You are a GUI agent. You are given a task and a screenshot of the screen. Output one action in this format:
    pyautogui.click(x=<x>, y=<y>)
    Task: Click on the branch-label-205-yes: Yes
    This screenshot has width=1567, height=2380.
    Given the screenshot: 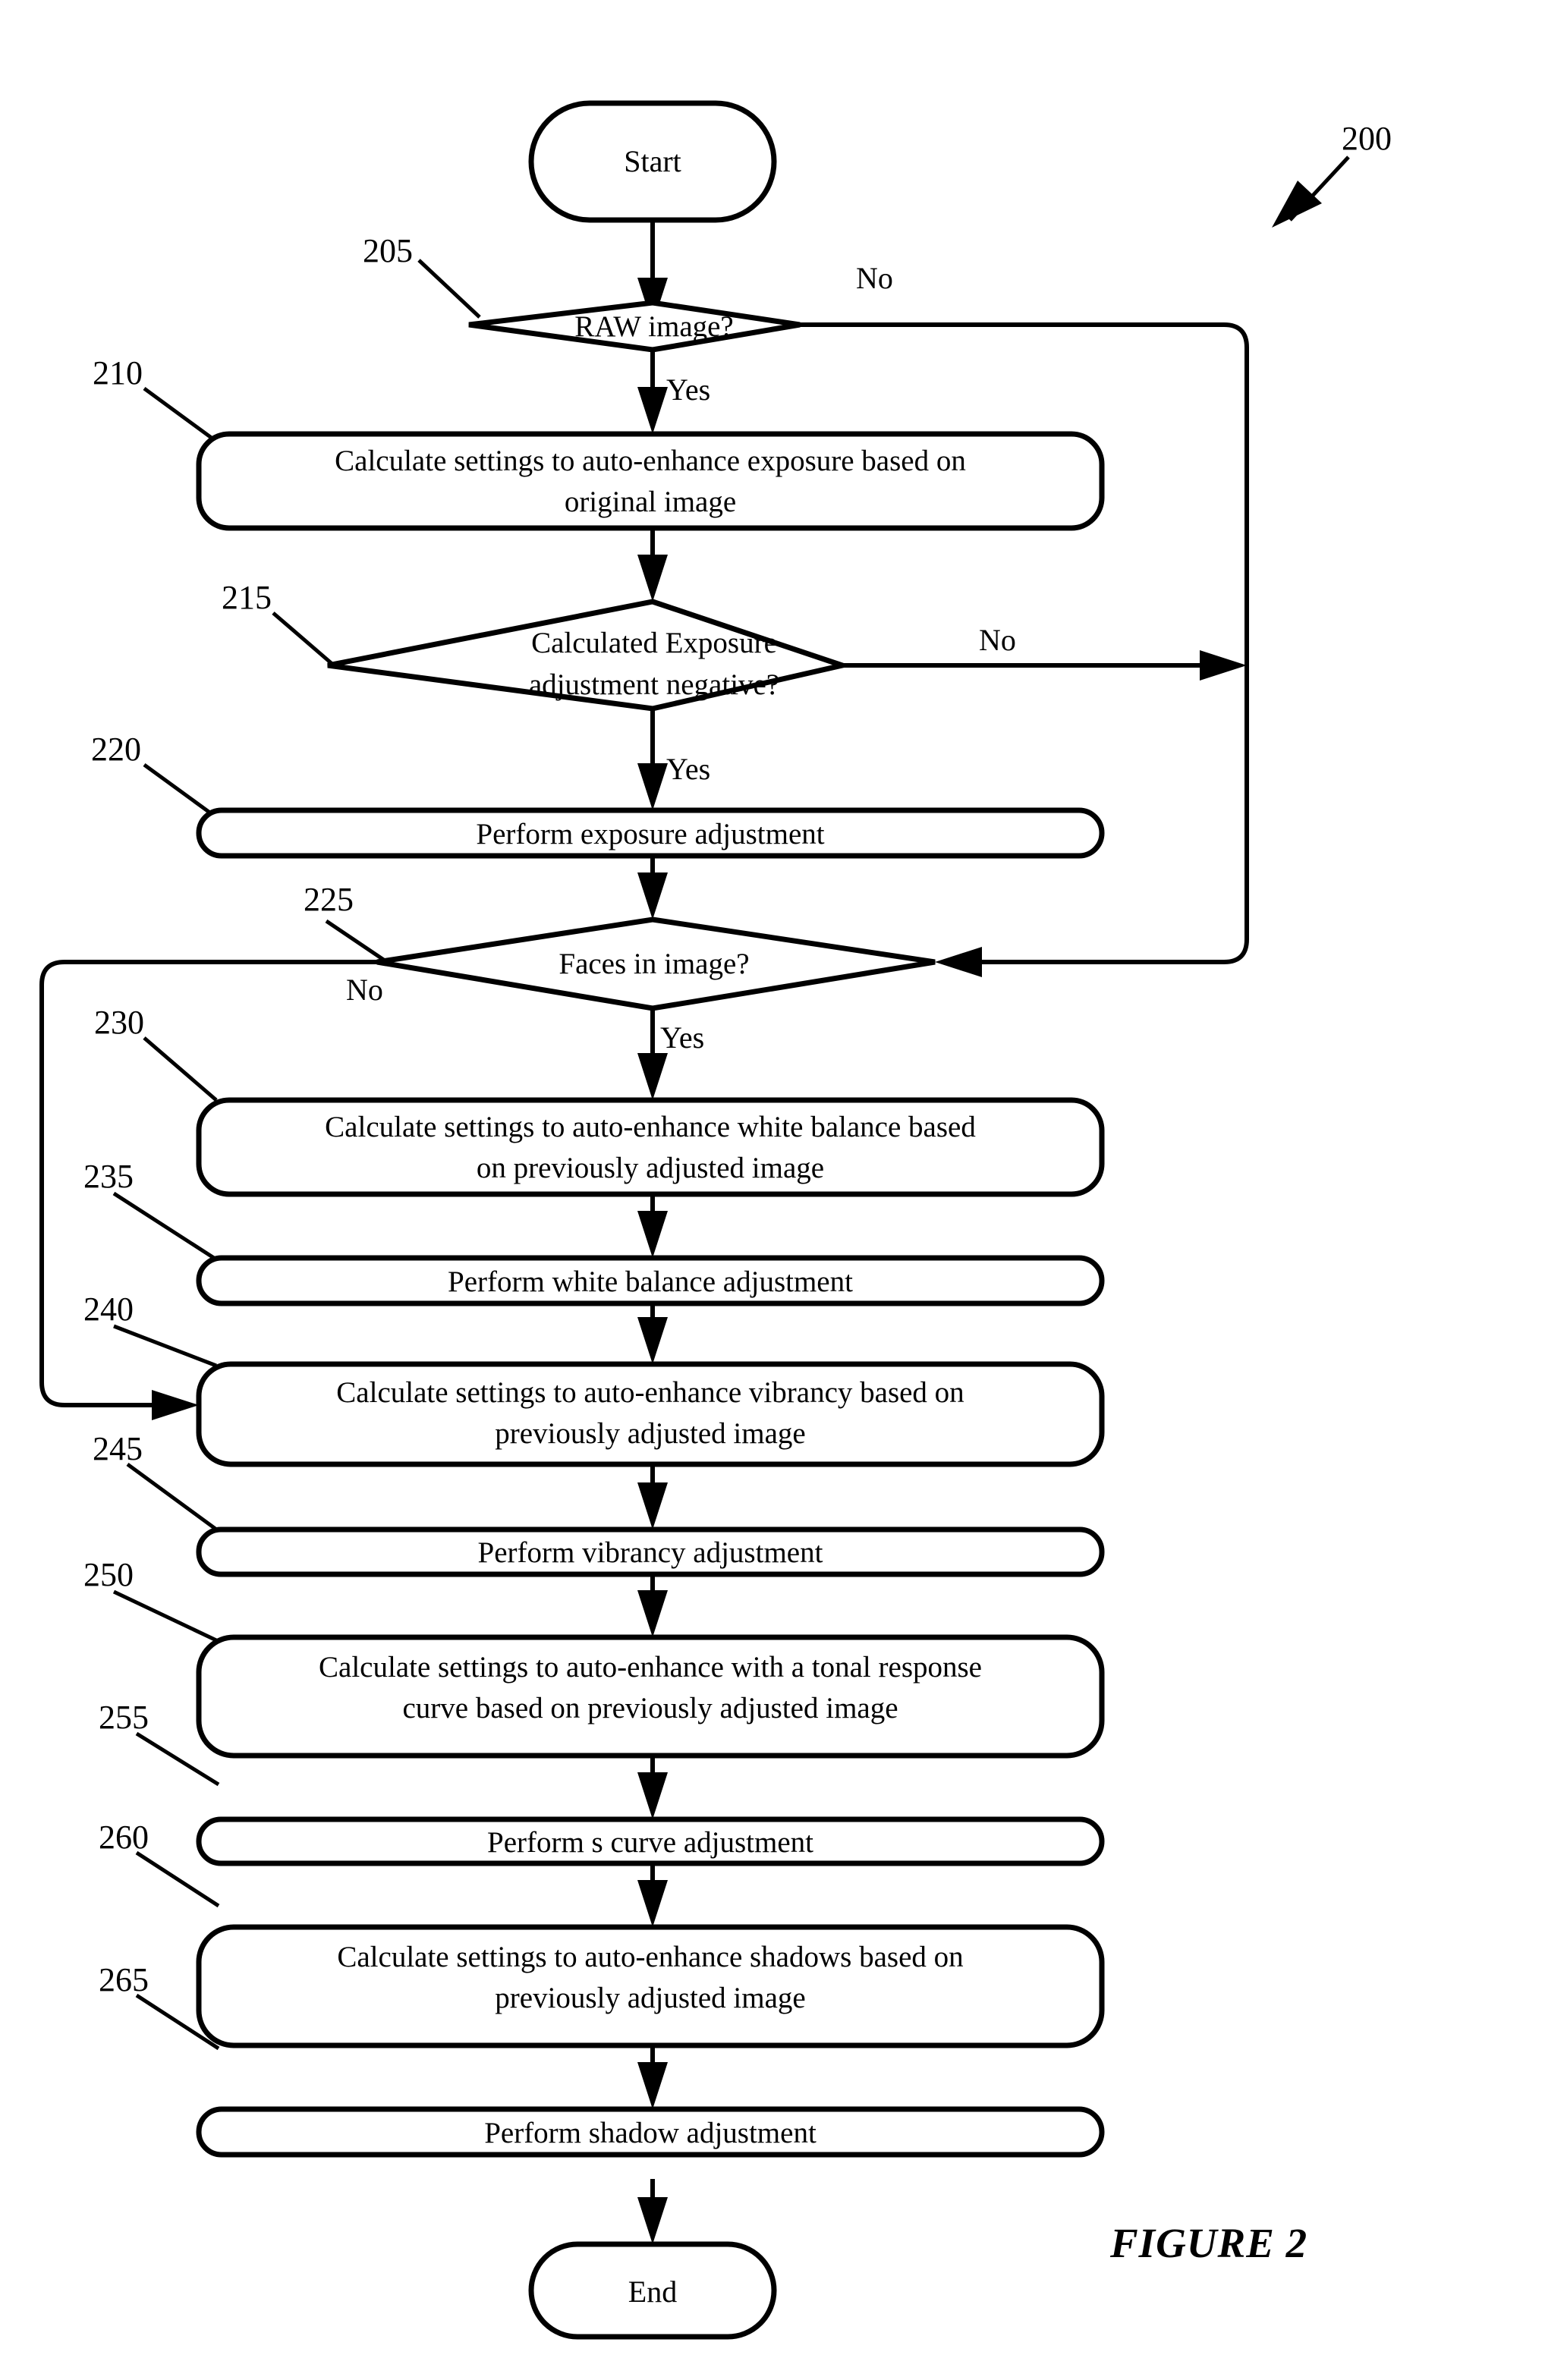 What is the action you would take?
    pyautogui.click(x=688, y=390)
    